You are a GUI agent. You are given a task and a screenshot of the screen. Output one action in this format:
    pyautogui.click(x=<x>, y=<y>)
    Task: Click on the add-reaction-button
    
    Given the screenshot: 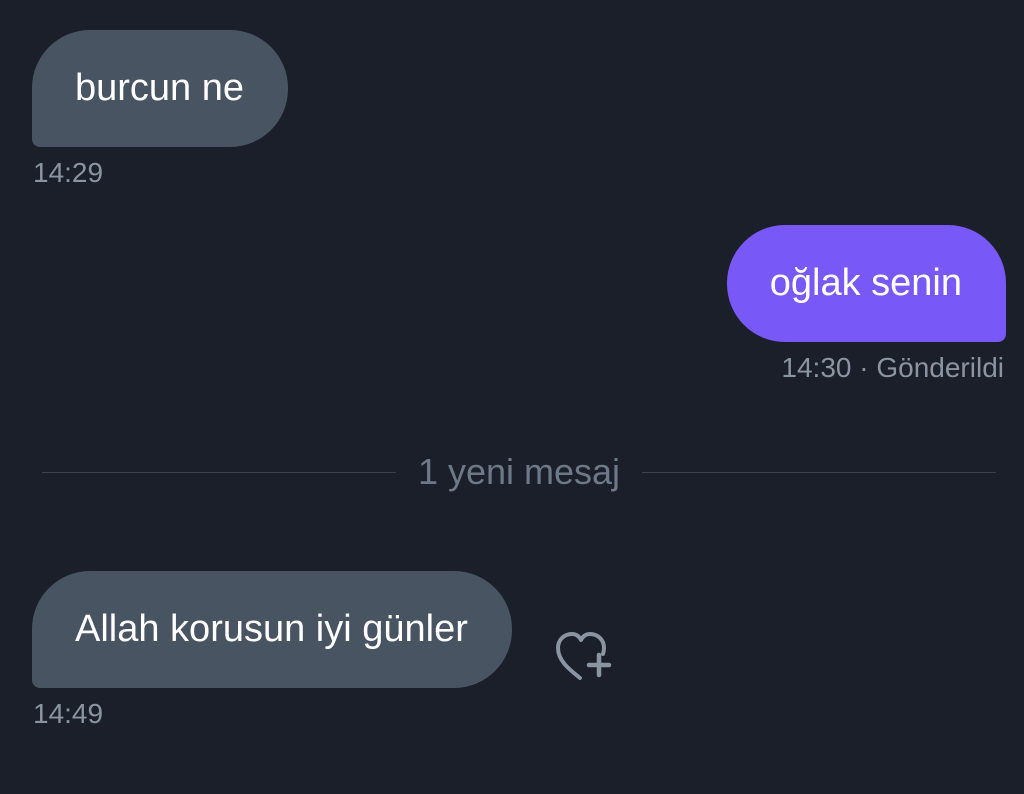 What is the action you would take?
    pyautogui.click(x=583, y=656)
    